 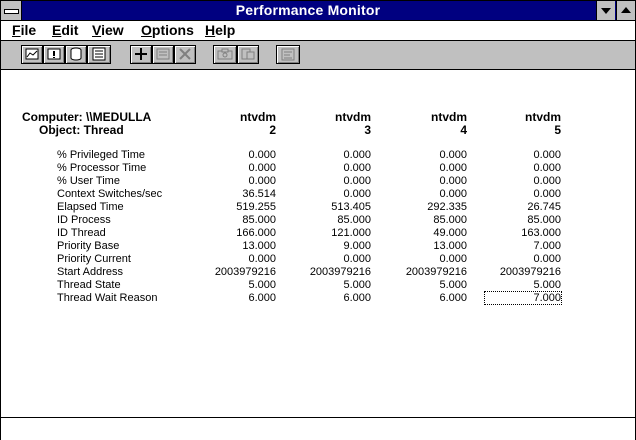 What do you see at coordinates (81, 233) in the screenshot?
I see `counter-name: ID Thread` at bounding box center [81, 233].